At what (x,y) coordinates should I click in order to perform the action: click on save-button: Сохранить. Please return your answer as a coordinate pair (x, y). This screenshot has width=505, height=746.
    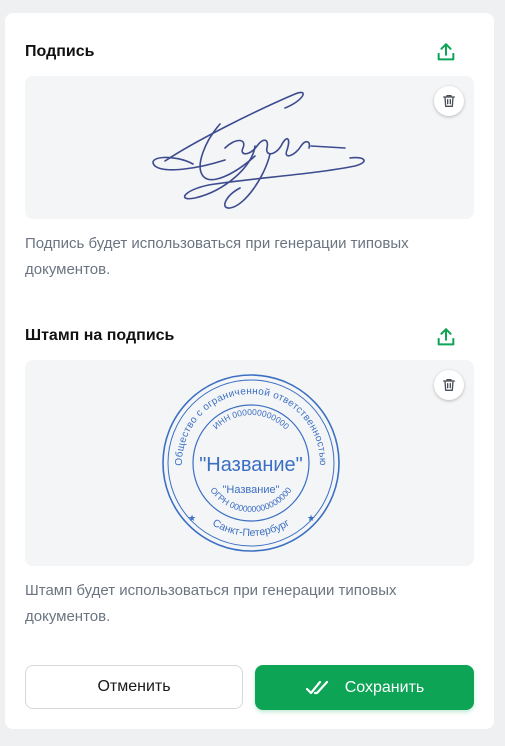
    Looking at the image, I should click on (364, 687).